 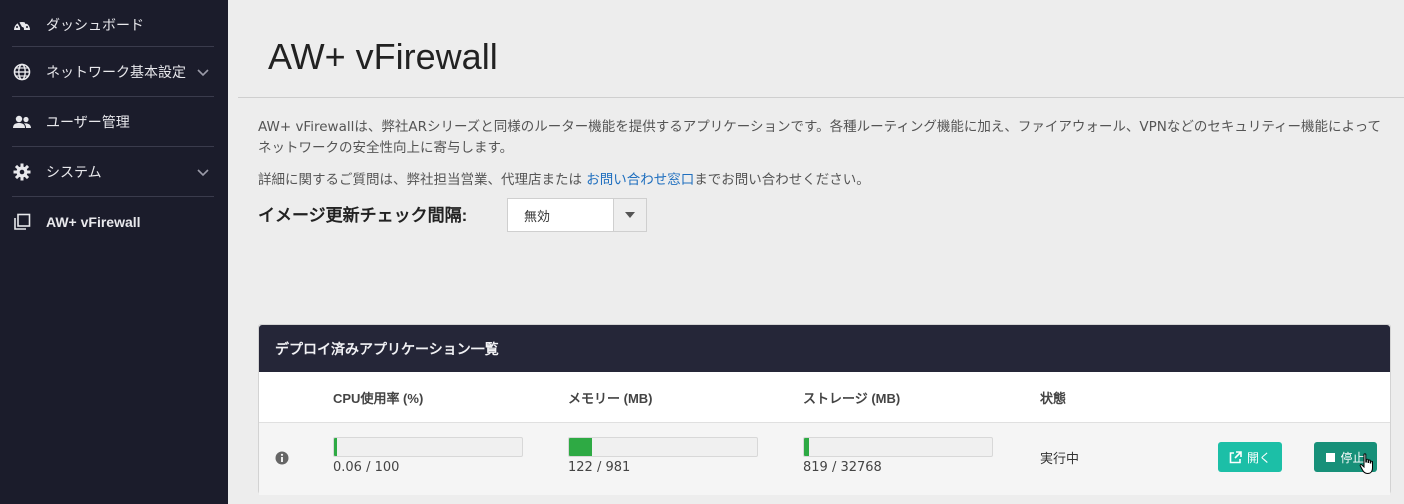 I want to click on sidebar-item-label: AW+ vFirewall, so click(x=93, y=222).